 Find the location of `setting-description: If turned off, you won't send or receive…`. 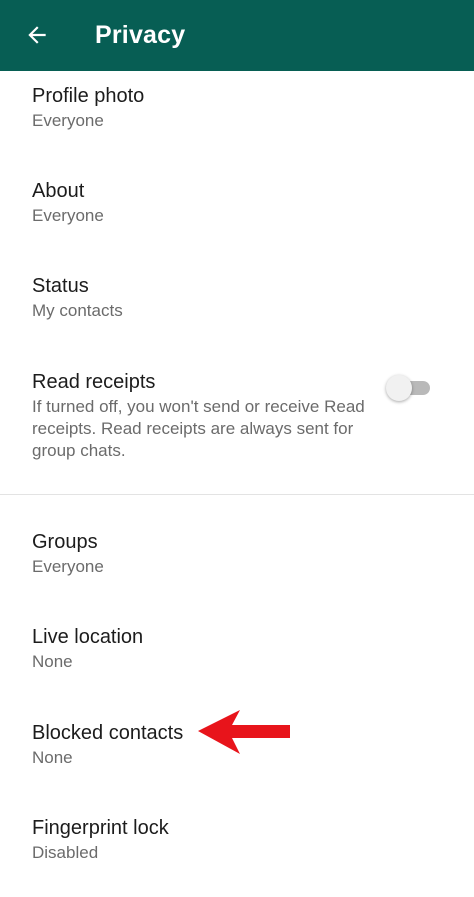

setting-description: If turned off, you won't send or receive… is located at coordinates (198, 428).